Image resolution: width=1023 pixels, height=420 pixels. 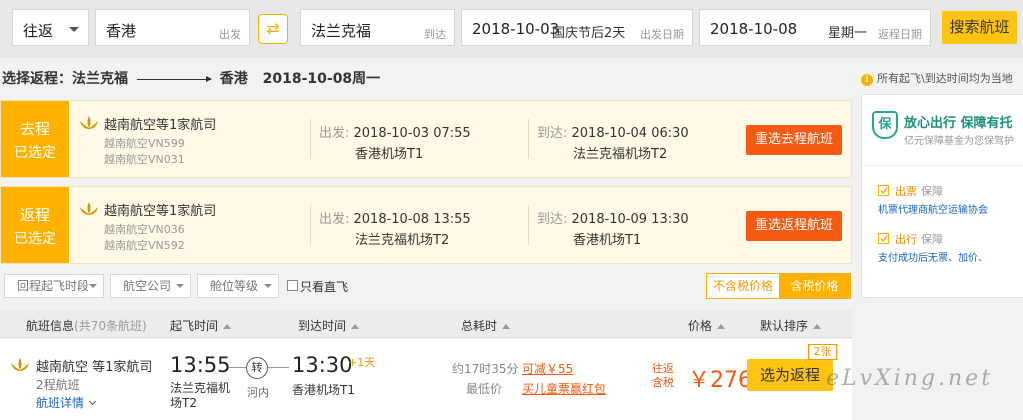 What do you see at coordinates (867, 80) in the screenshot?
I see `info-icon: i` at bounding box center [867, 80].